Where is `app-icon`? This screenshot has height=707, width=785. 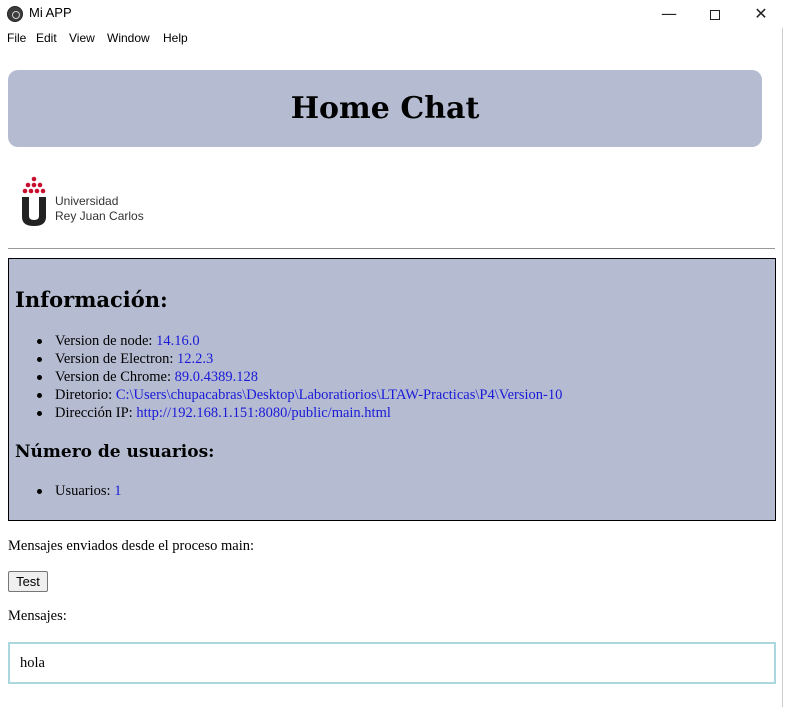
app-icon is located at coordinates (15, 14).